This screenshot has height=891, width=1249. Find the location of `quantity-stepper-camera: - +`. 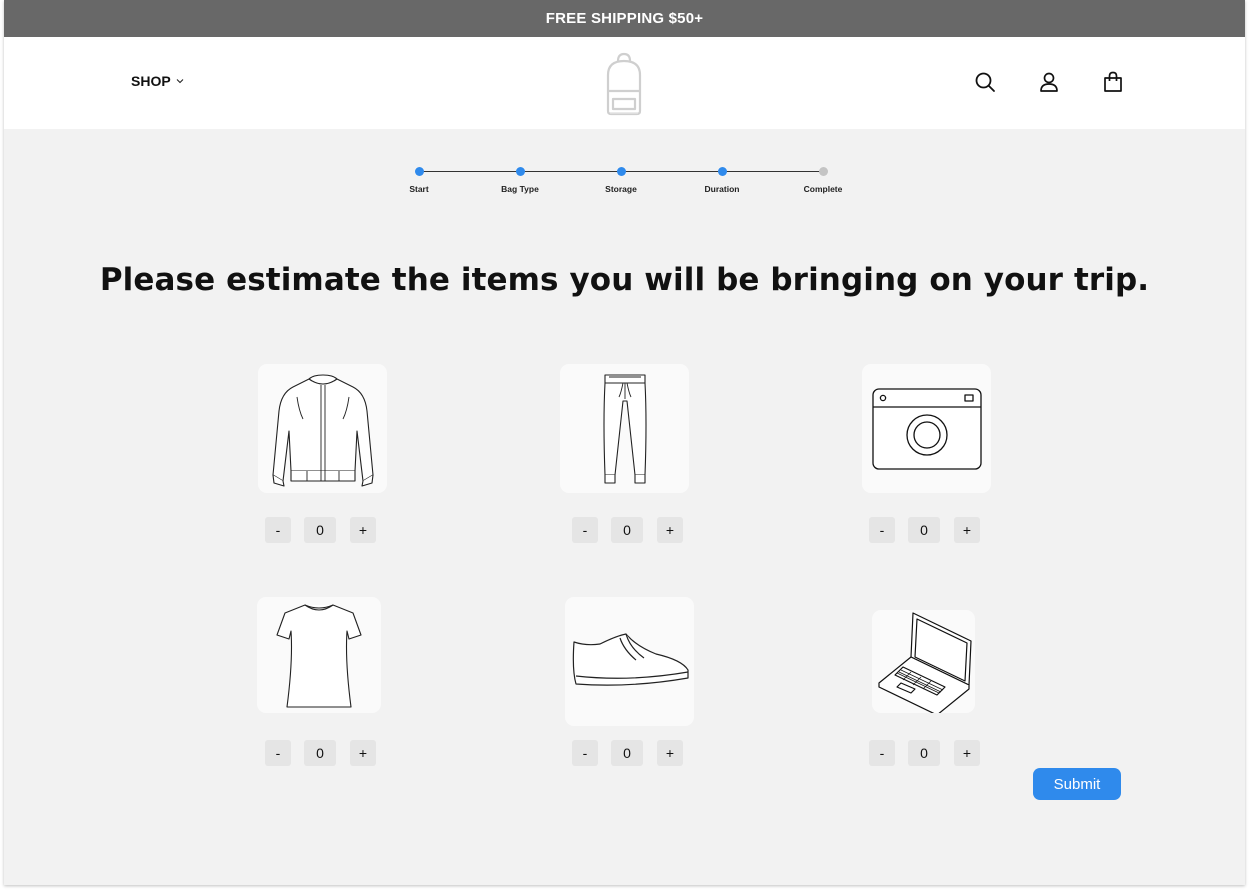

quantity-stepper-camera: - + is located at coordinates (924, 530).